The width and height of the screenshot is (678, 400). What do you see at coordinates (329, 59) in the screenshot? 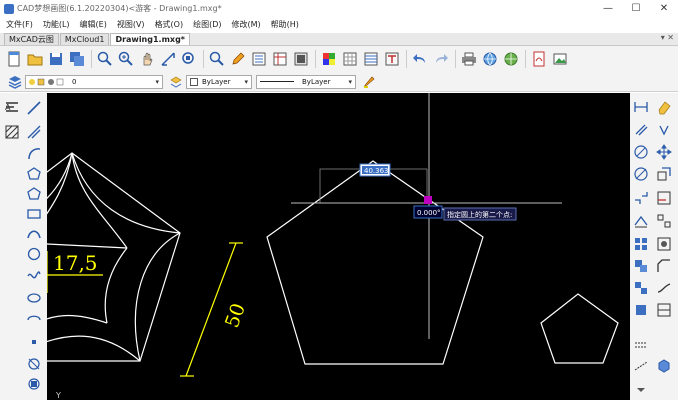
I see `color-palette-icon` at bounding box center [329, 59].